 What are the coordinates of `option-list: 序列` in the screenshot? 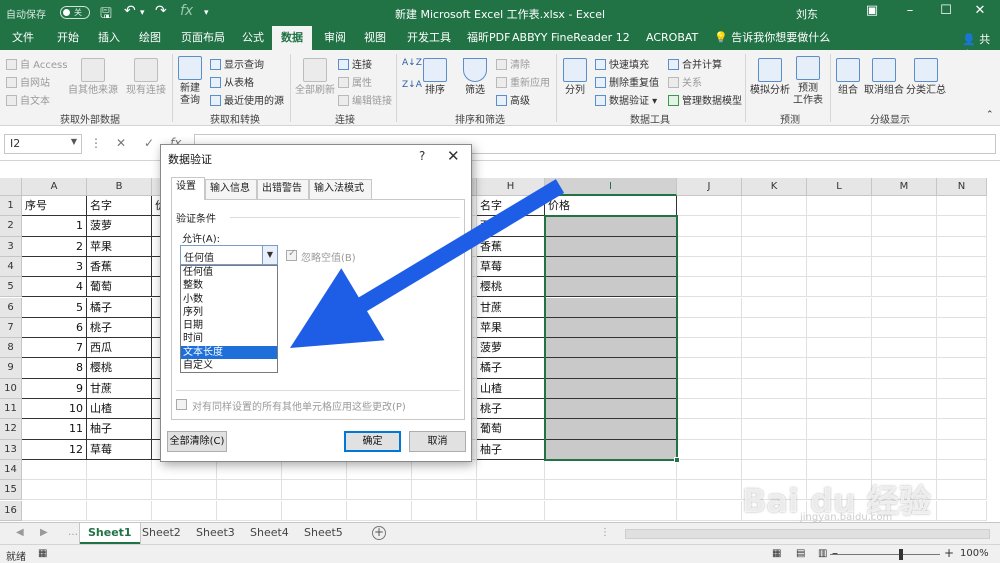 It's located at (229, 312).